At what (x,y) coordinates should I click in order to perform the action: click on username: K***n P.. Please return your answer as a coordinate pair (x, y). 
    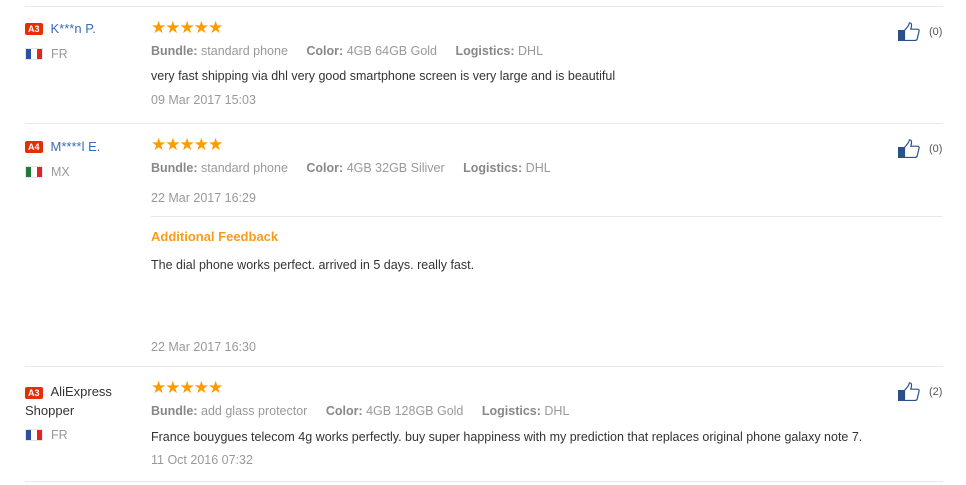
    Looking at the image, I should click on (73, 29).